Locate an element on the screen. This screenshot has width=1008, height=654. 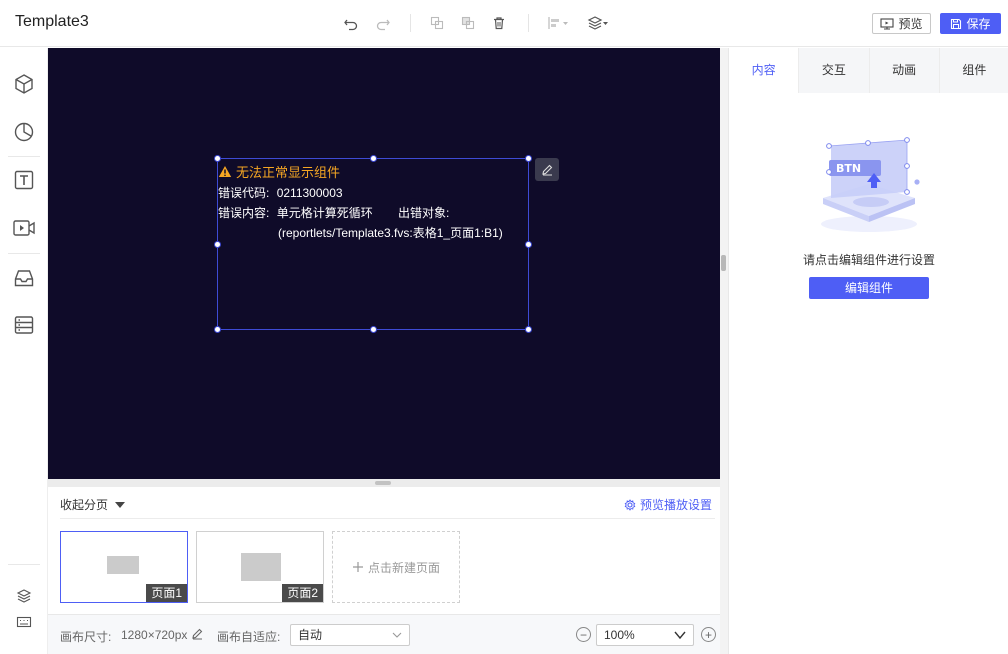
canvas-resize-strip is located at coordinates (384, 483).